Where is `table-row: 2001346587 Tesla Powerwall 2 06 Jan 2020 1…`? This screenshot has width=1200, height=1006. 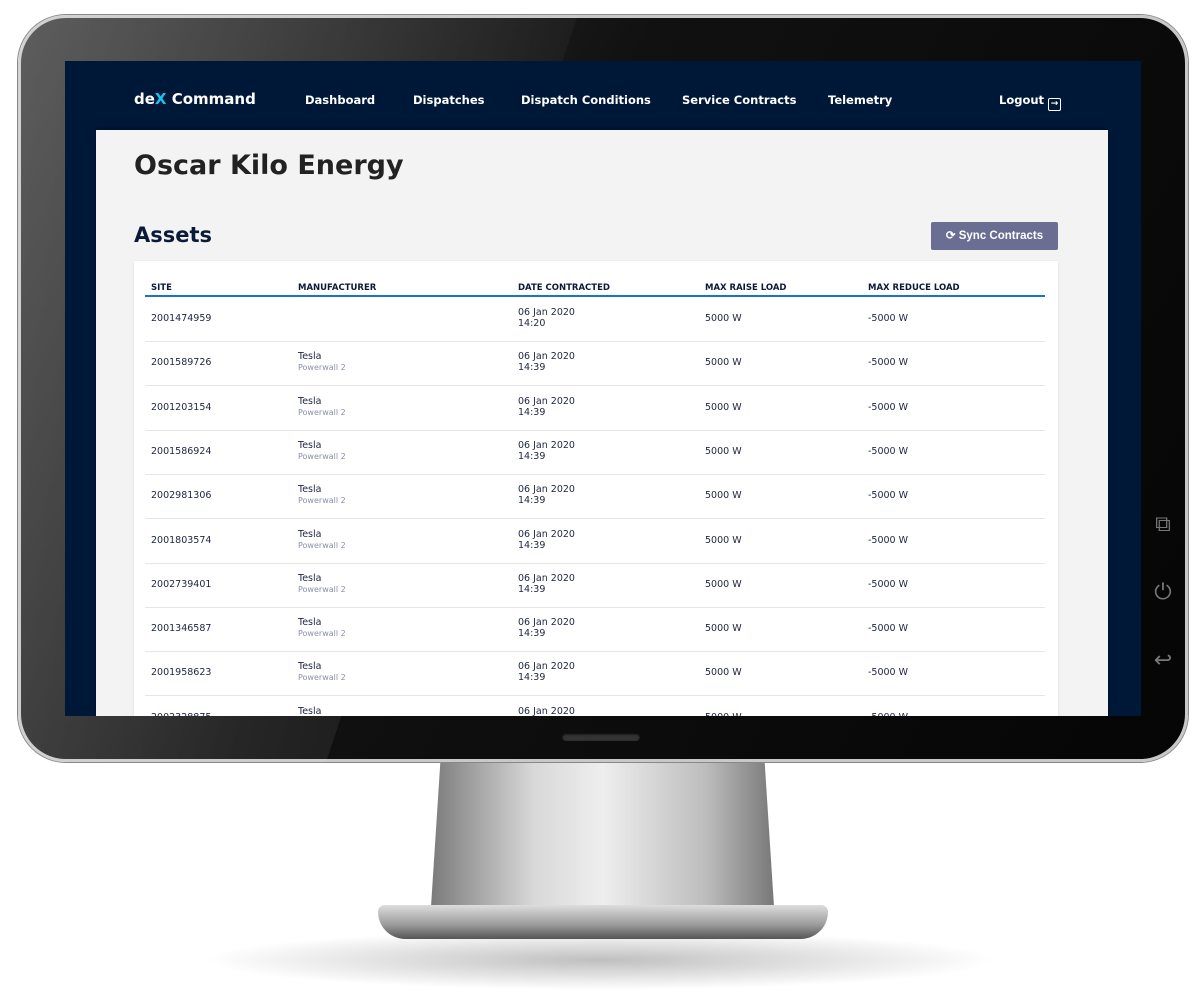 table-row: 2001346587 Tesla Powerwall 2 06 Jan 2020 1… is located at coordinates (595, 630).